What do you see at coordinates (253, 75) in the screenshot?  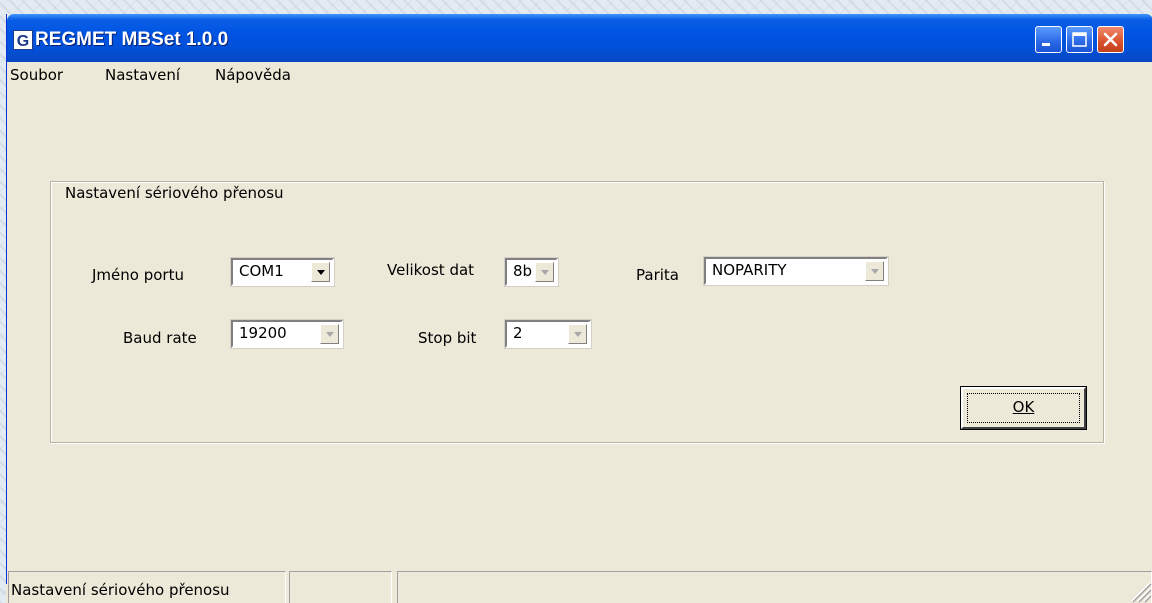 I see `menu-napoveda: Nápověda` at bounding box center [253, 75].